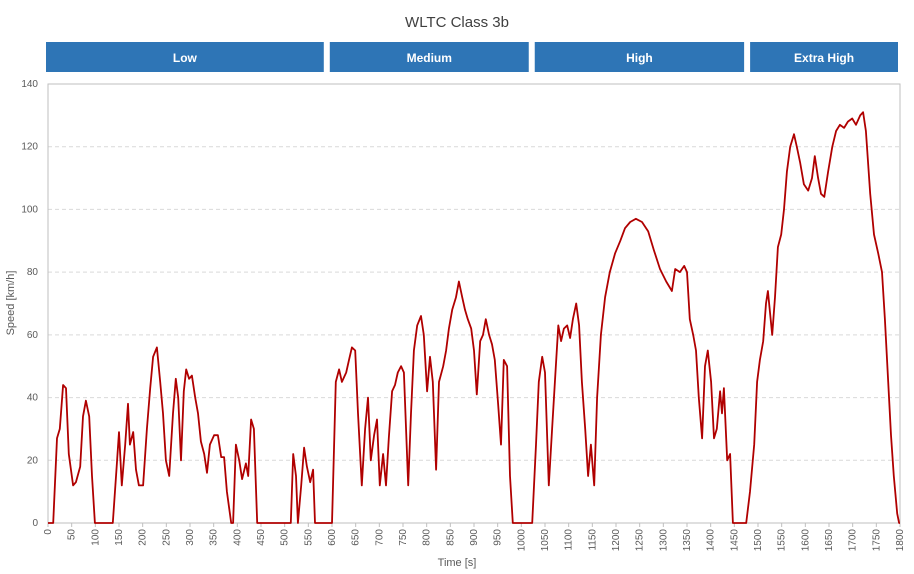  What do you see at coordinates (521, 540) in the screenshot?
I see `x-tick-label: 1000` at bounding box center [521, 540].